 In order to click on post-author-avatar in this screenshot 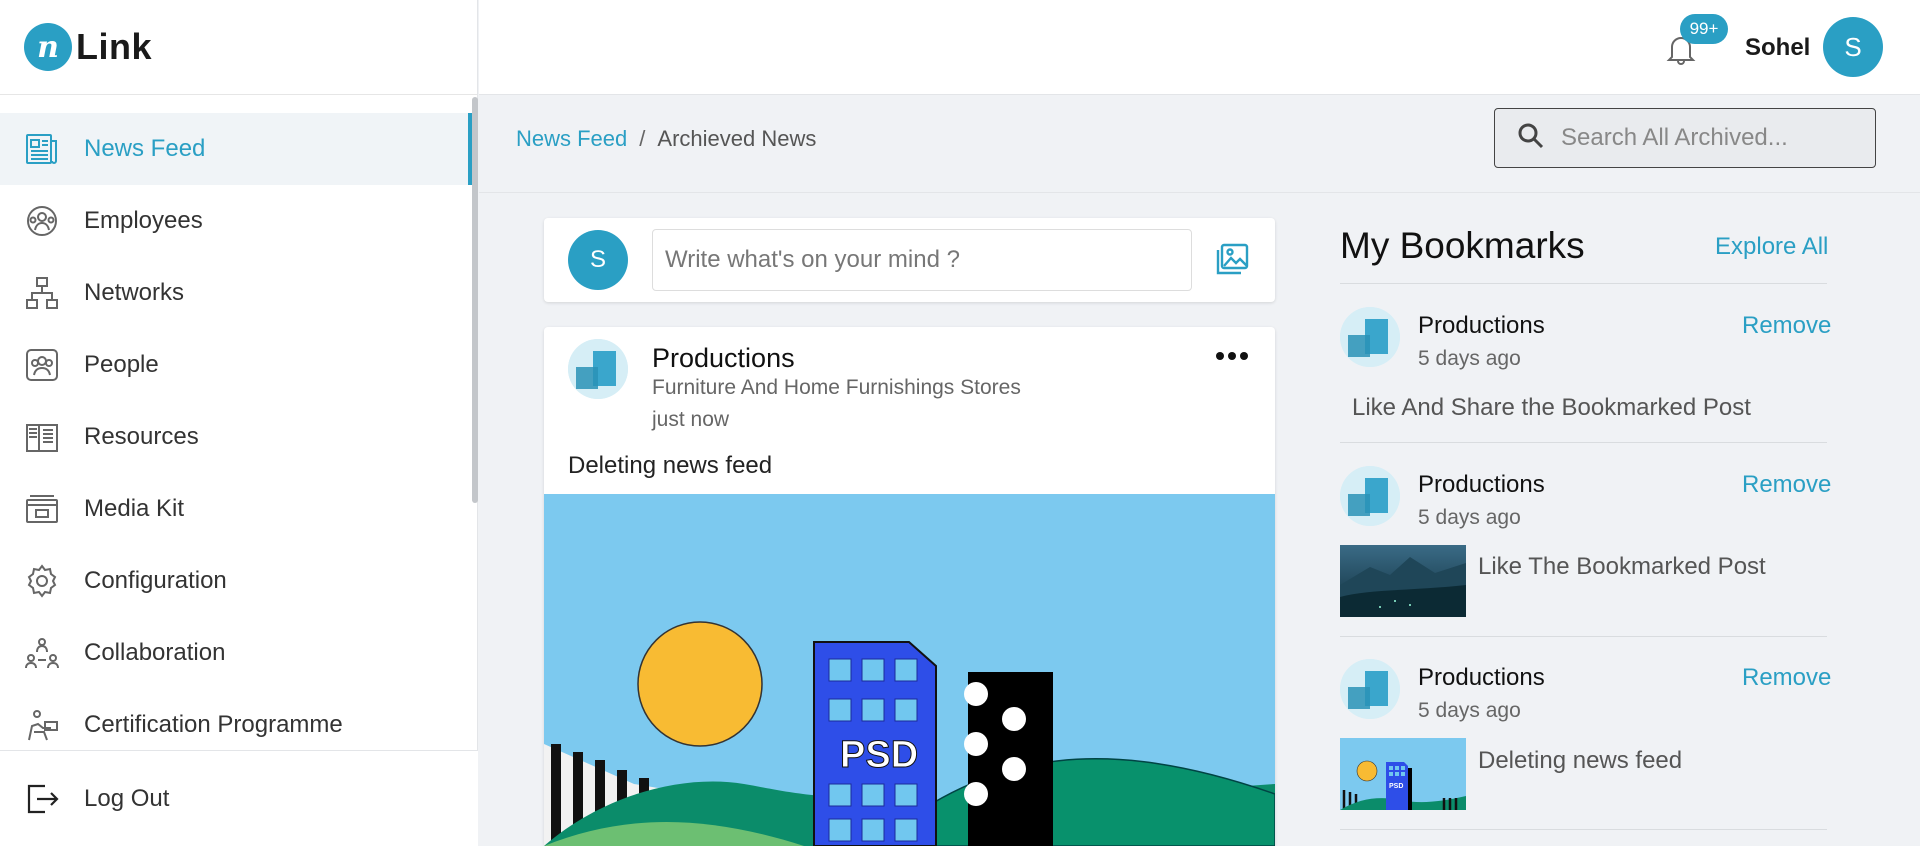, I will do `click(598, 369)`.